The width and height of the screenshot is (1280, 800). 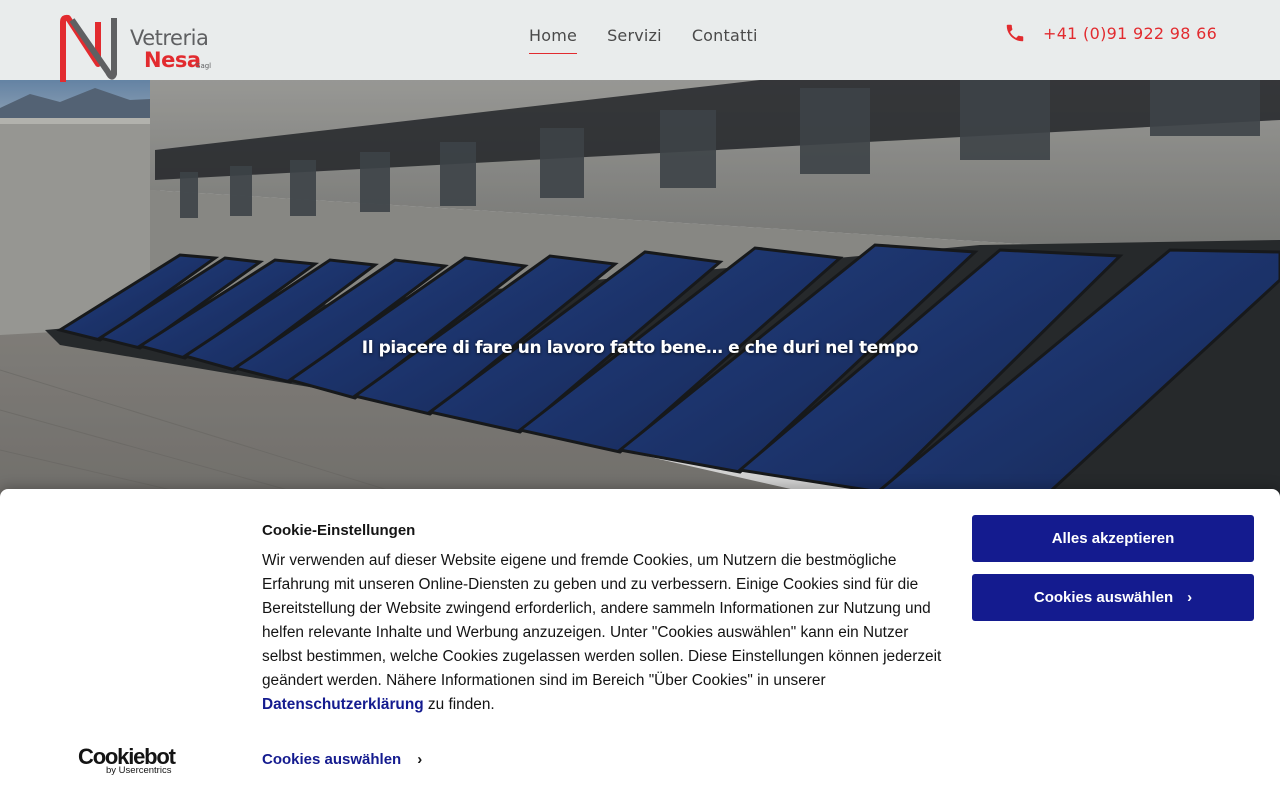 I want to click on cookie-details-label: Cookies auswählen, so click(x=332, y=759).